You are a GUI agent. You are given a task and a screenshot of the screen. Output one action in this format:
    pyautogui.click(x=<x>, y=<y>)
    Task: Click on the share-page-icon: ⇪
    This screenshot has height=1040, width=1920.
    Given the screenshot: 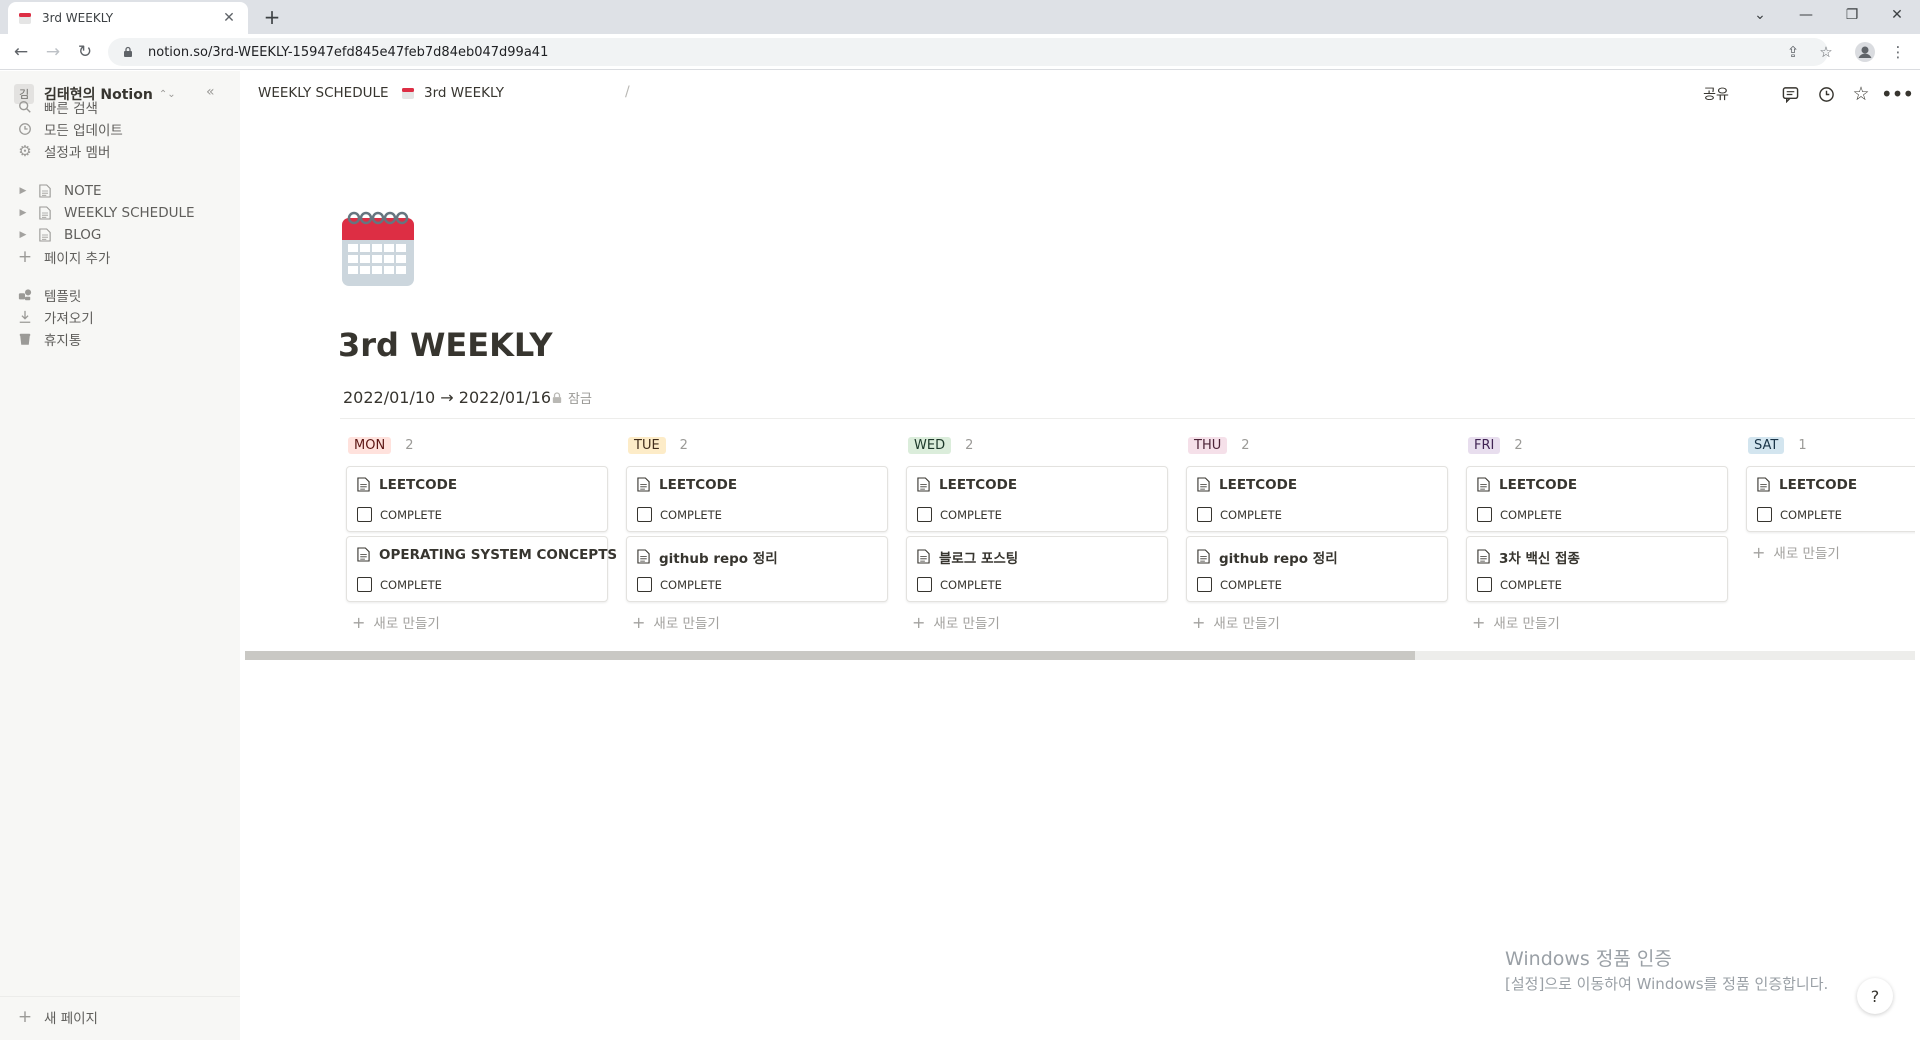 What is the action you would take?
    pyautogui.click(x=1793, y=52)
    